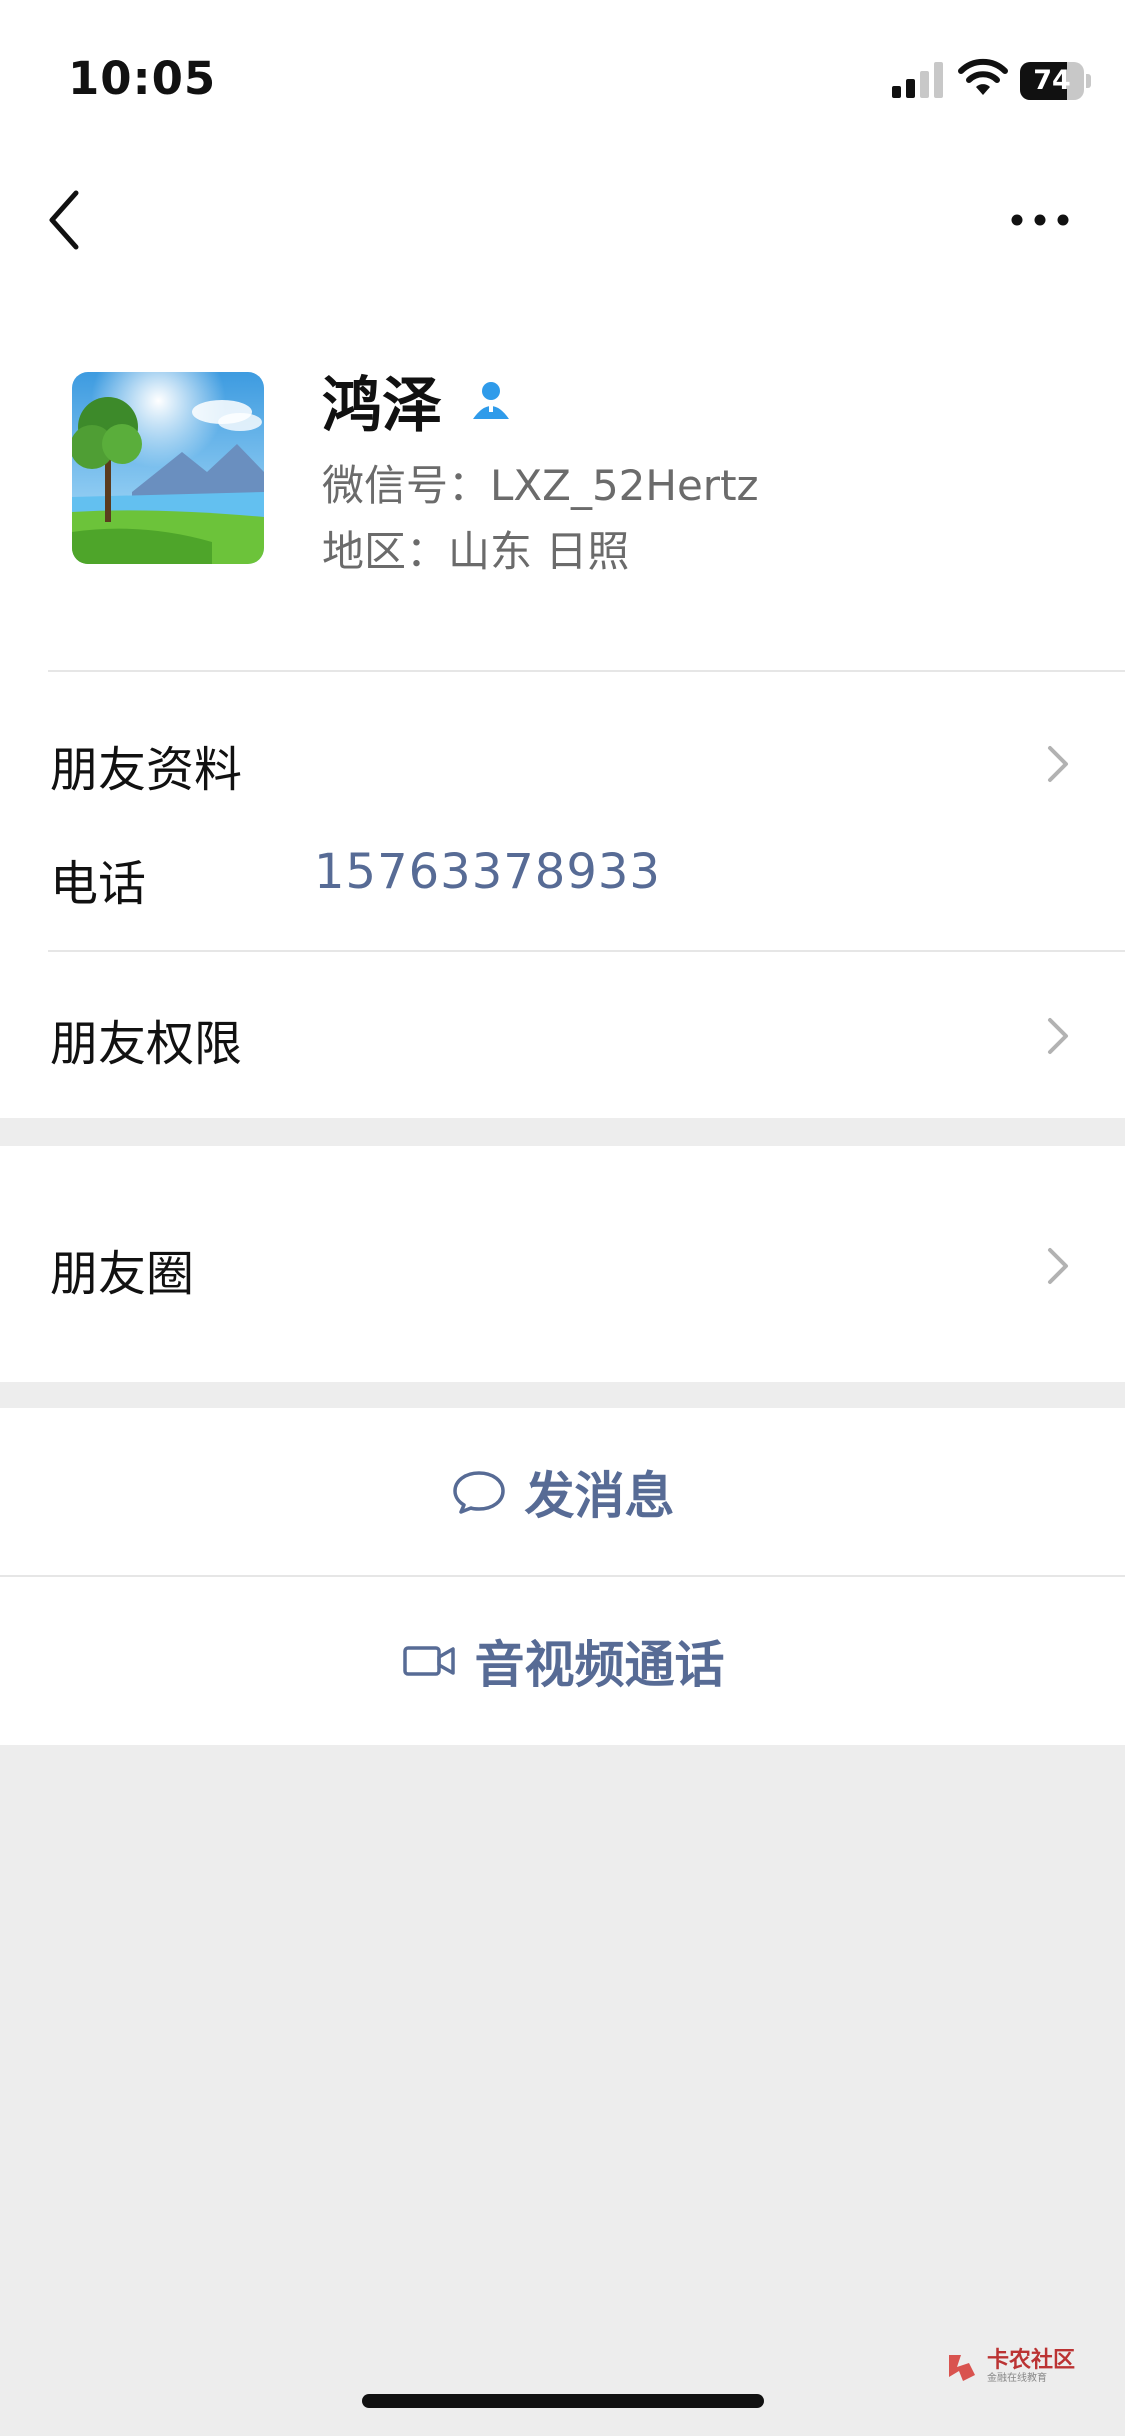 Image resolution: width=1125 pixels, height=2436 pixels. What do you see at coordinates (1017, 2378) in the screenshot?
I see `watermark-subtitle: 金融在线教育` at bounding box center [1017, 2378].